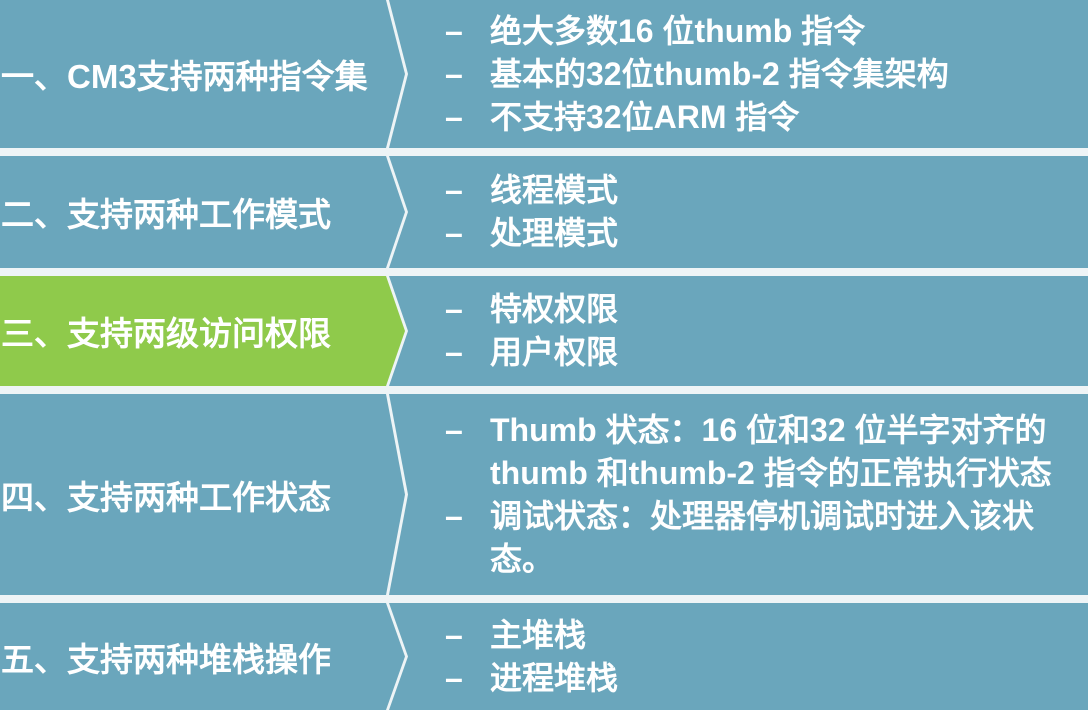  What do you see at coordinates (762, 537) in the screenshot?
I see `bullet-text: 调试状态：处理器停机调试时进入该状态。` at bounding box center [762, 537].